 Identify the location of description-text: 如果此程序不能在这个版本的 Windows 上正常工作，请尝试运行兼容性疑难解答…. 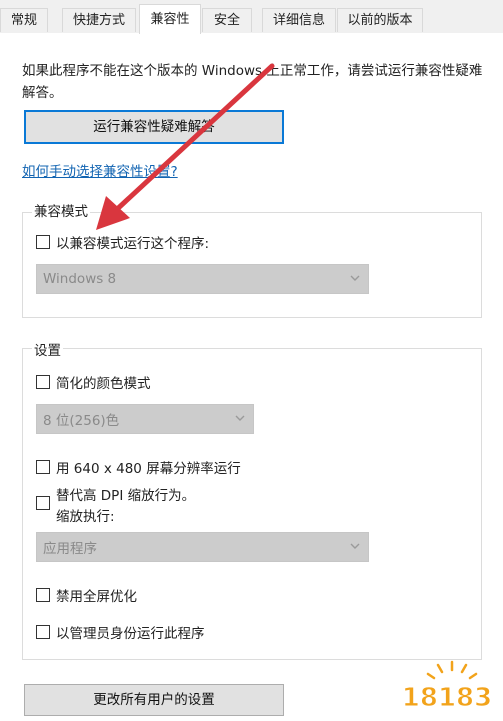
(252, 82).